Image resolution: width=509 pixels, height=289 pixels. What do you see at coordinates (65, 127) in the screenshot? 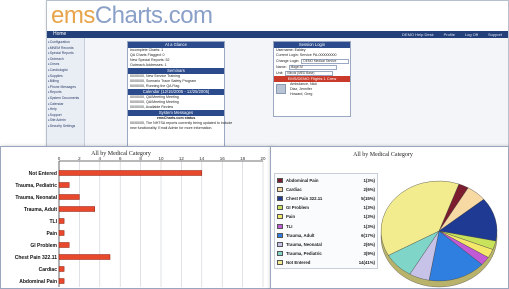
I see `sidebar-item: Security Settings` at bounding box center [65, 127].